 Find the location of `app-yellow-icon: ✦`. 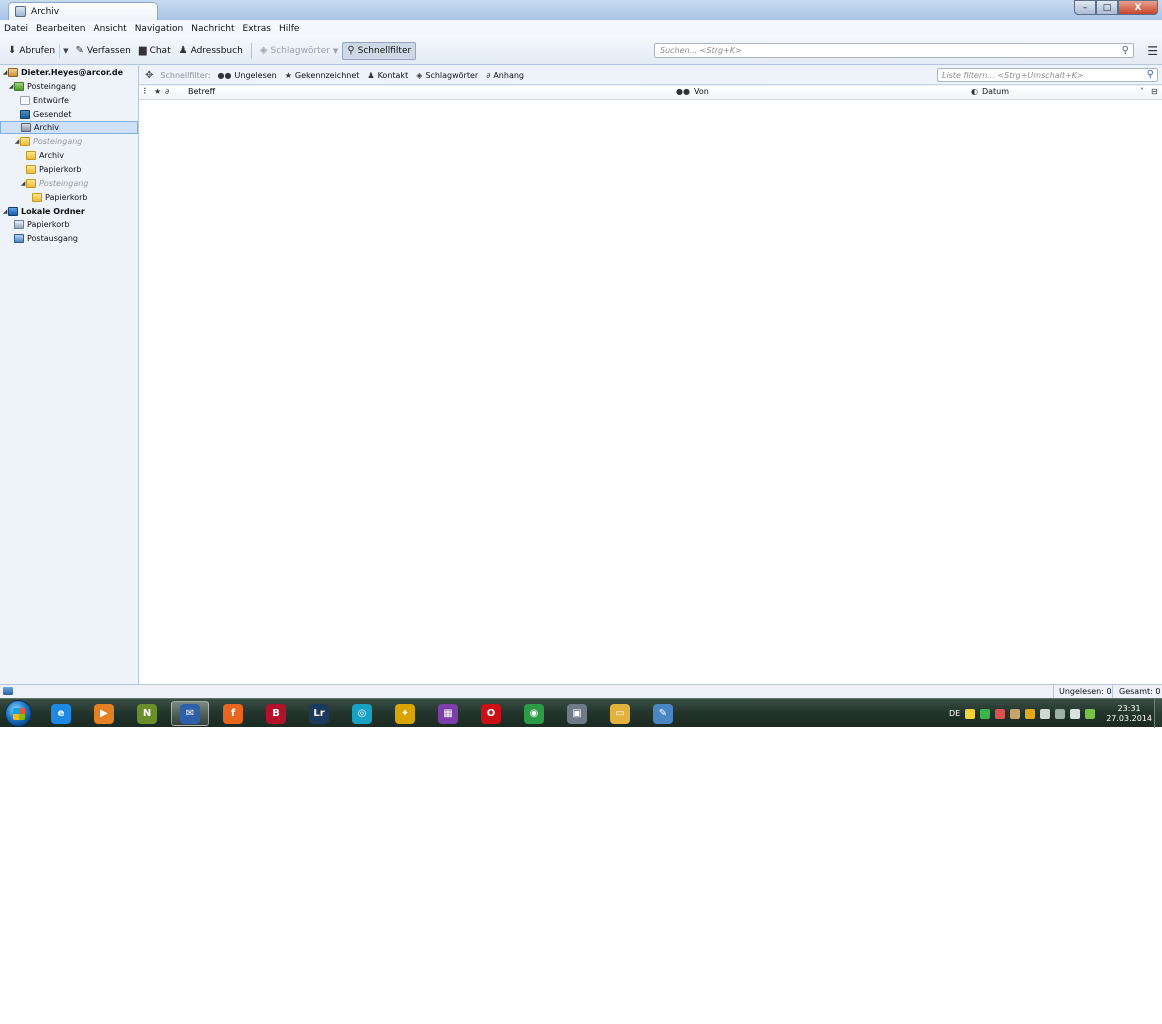

app-yellow-icon: ✦ is located at coordinates (405, 713).